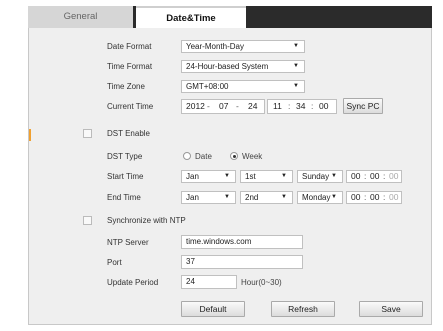 This screenshot has height=331, width=443. I want to click on start-clock-field: 00 : 00 : 00, so click(374, 176).